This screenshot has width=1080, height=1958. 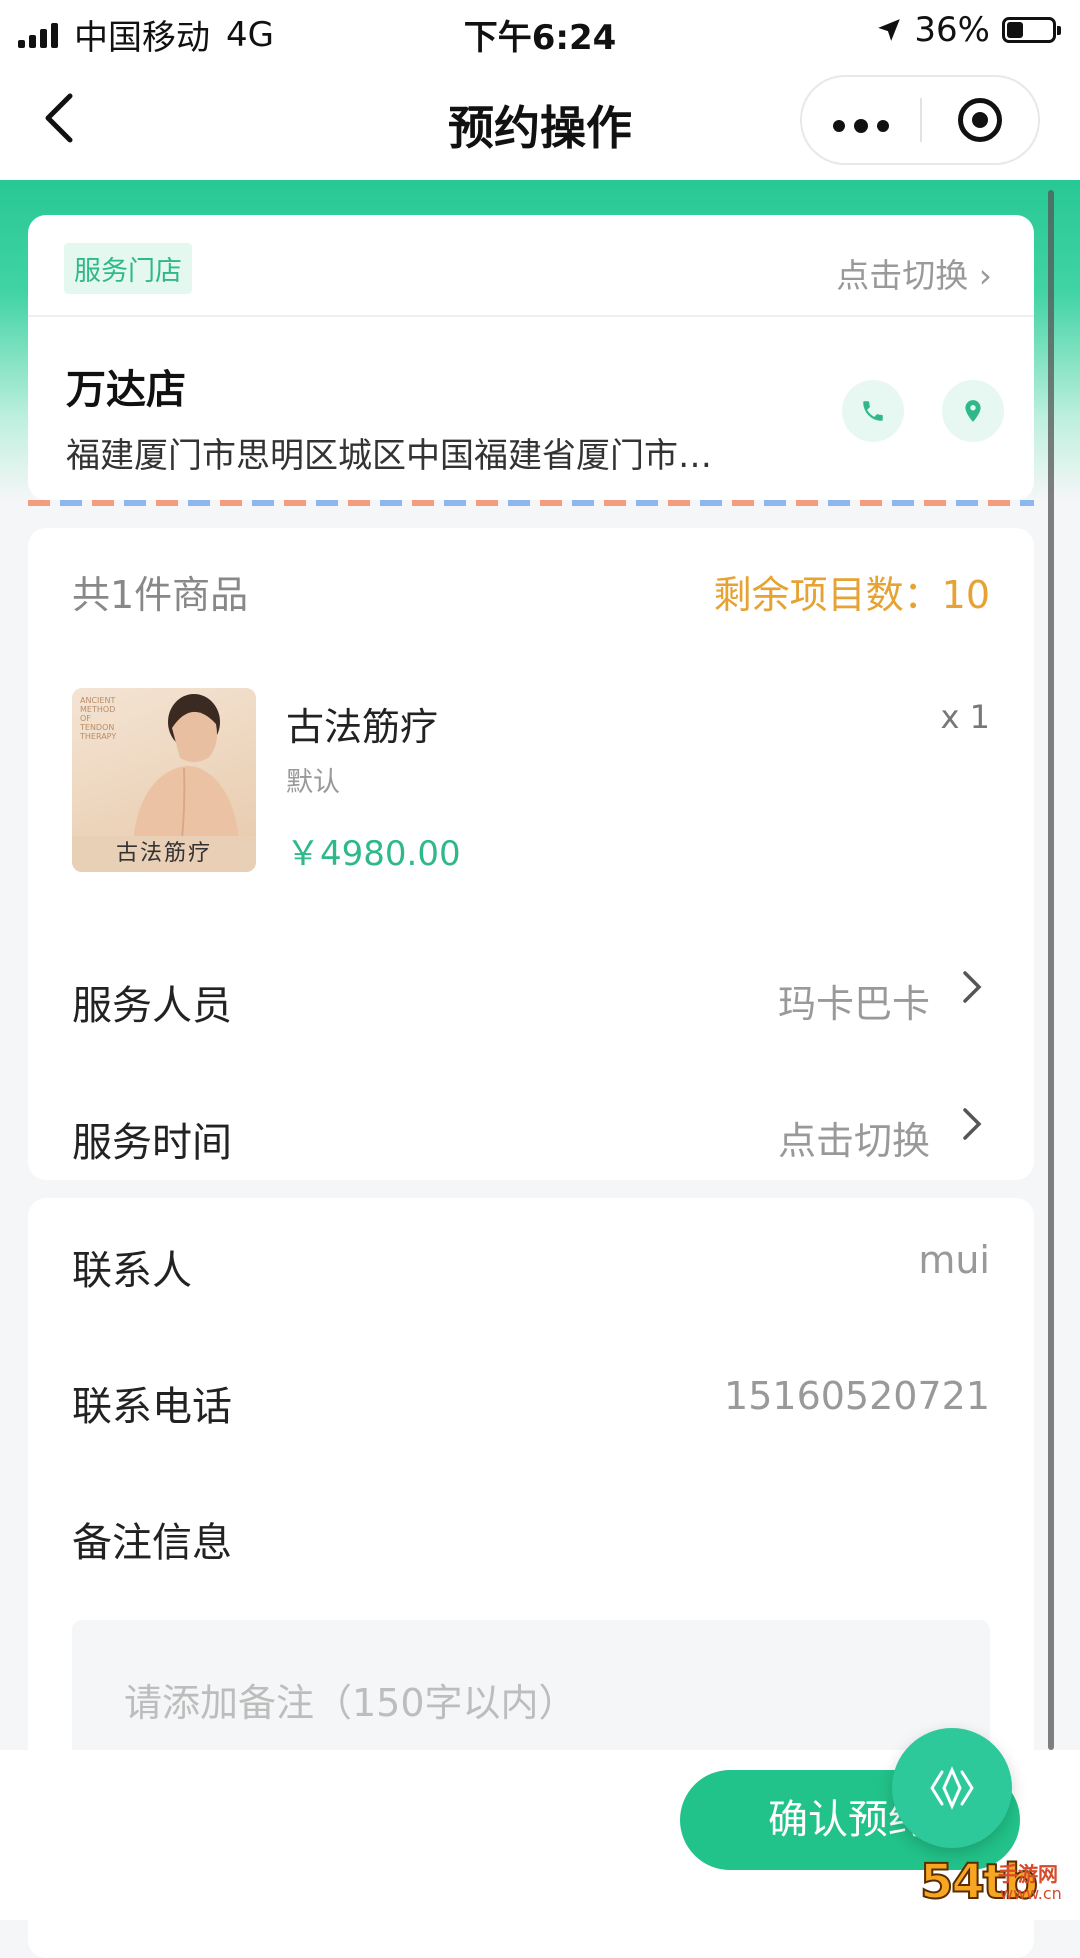 I want to click on goods-count: 共1件商品, so click(x=160, y=595).